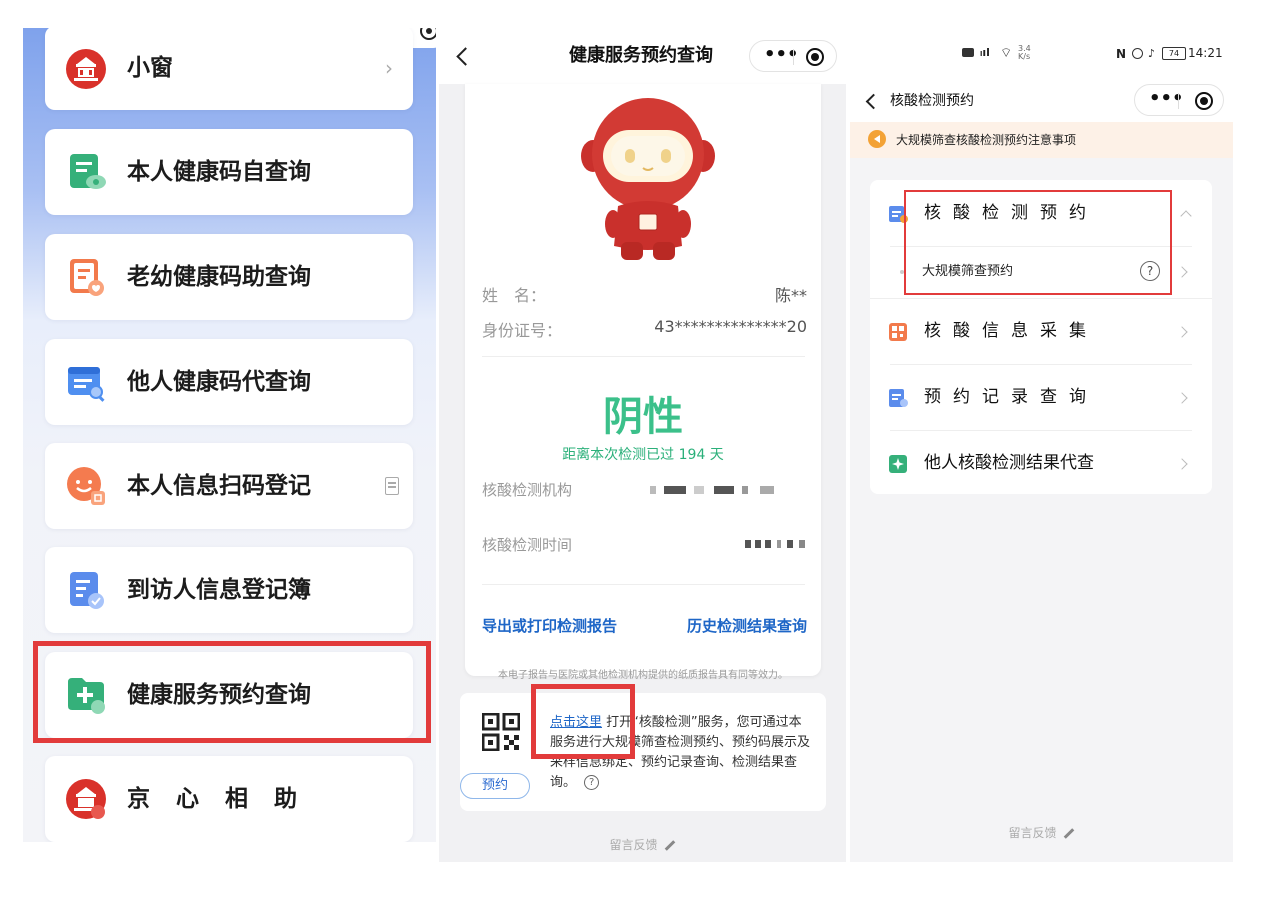 The width and height of the screenshot is (1284, 922). I want to click on menu-item-label: 小窗, so click(150, 68).